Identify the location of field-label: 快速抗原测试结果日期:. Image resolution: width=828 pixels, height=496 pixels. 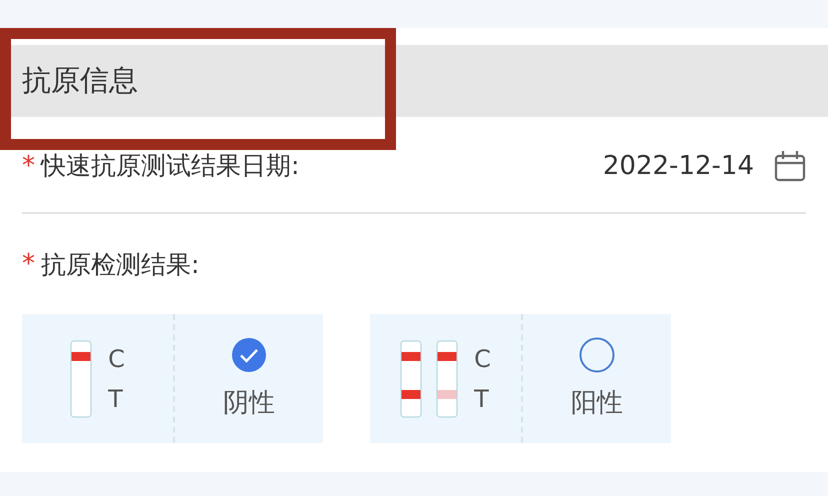
(170, 166).